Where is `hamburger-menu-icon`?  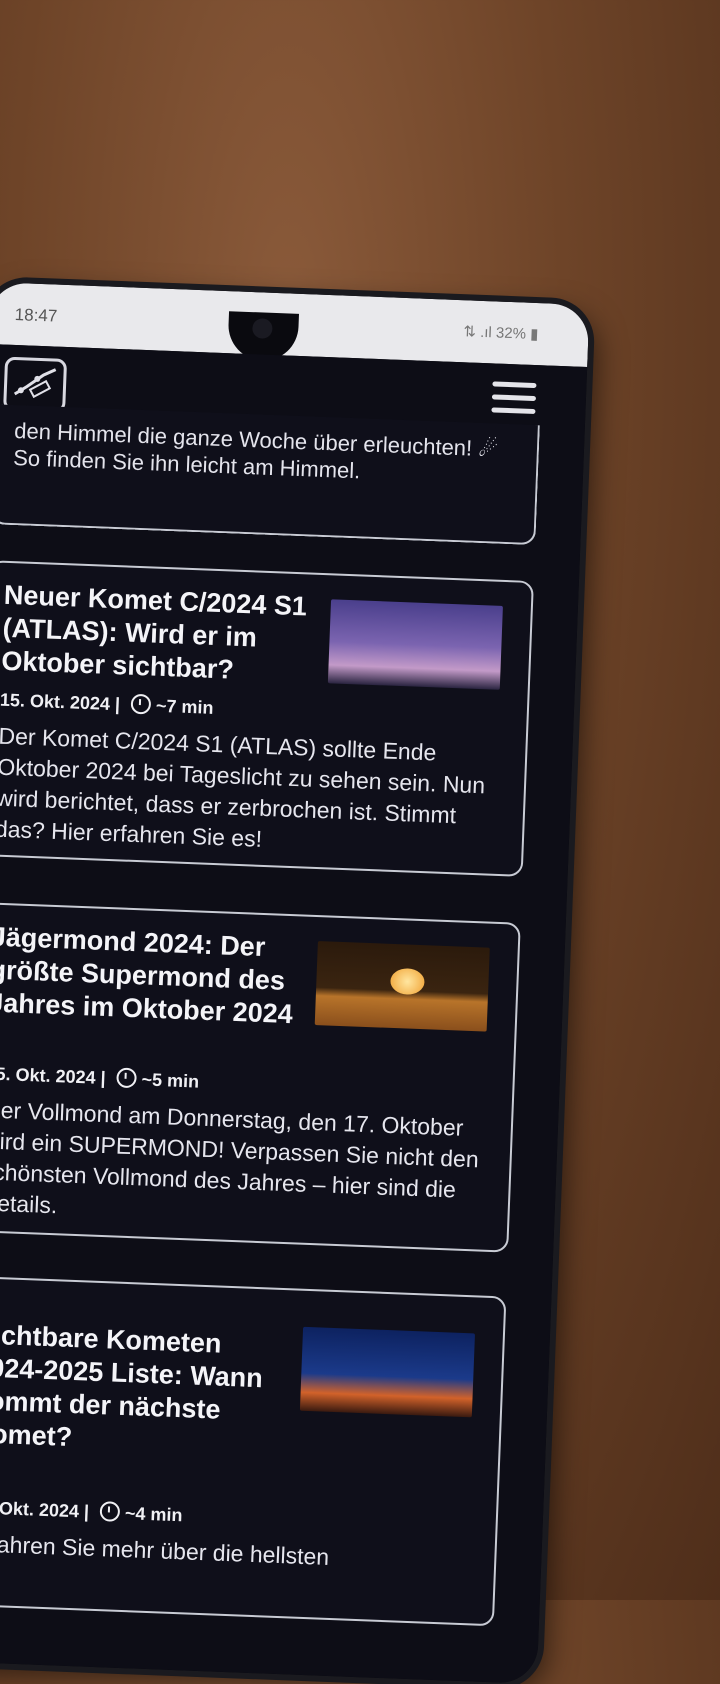 hamburger-menu-icon is located at coordinates (514, 402).